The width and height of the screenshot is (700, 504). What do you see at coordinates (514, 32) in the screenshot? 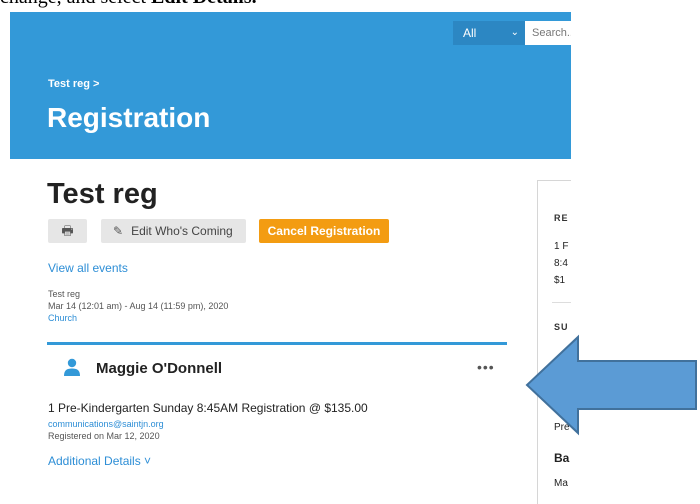
I see `chevron-down-icon: ⌄` at bounding box center [514, 32].